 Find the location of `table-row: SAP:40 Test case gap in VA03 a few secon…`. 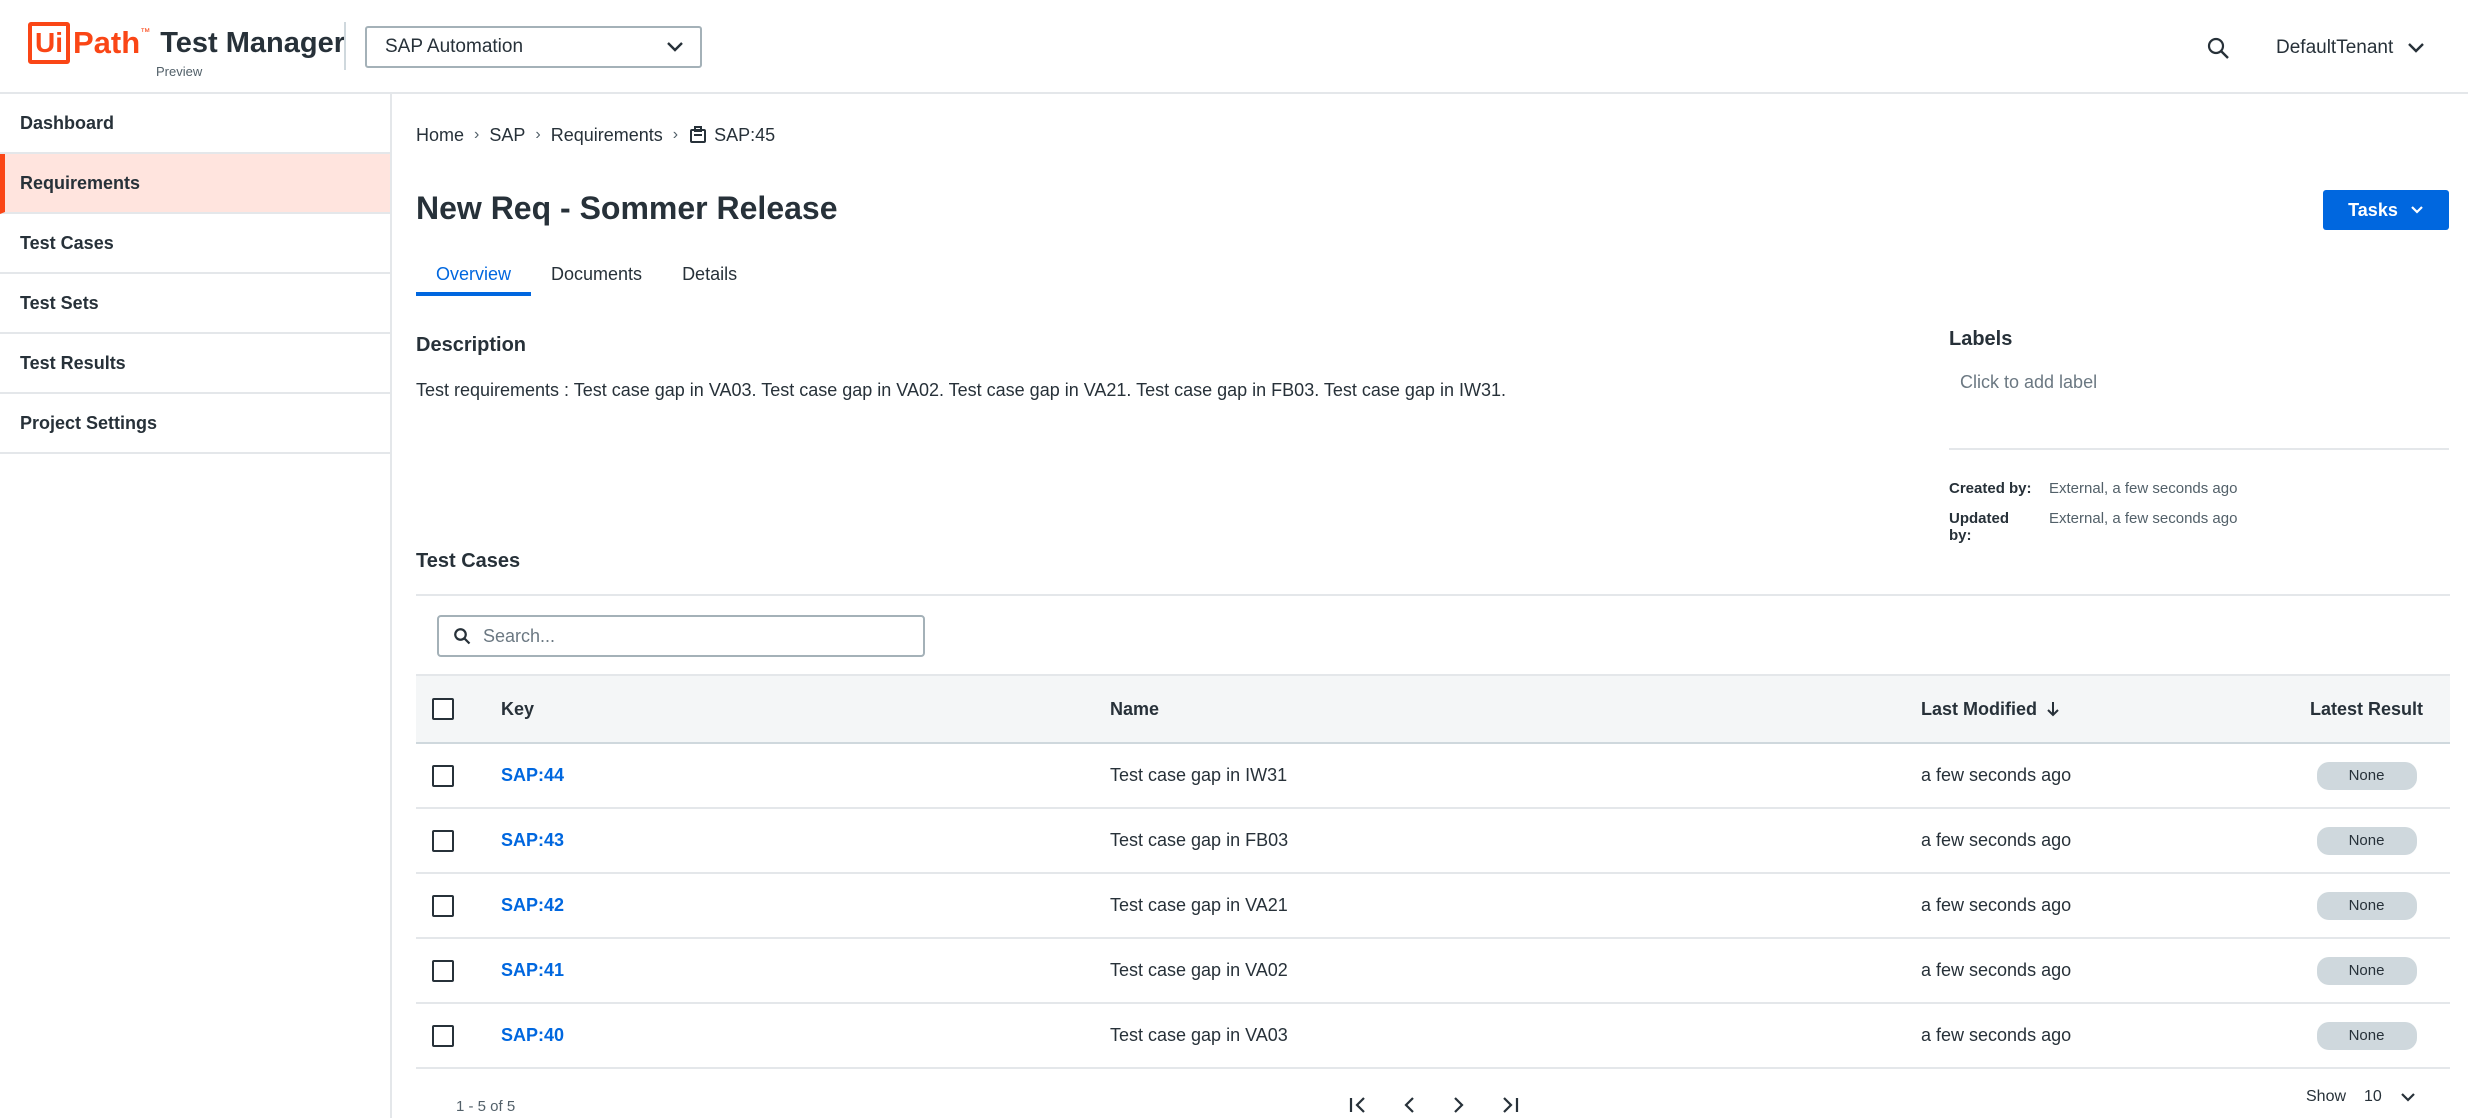

table-row: SAP:40 Test case gap in VA03 a few secon… is located at coordinates (1433, 1036).